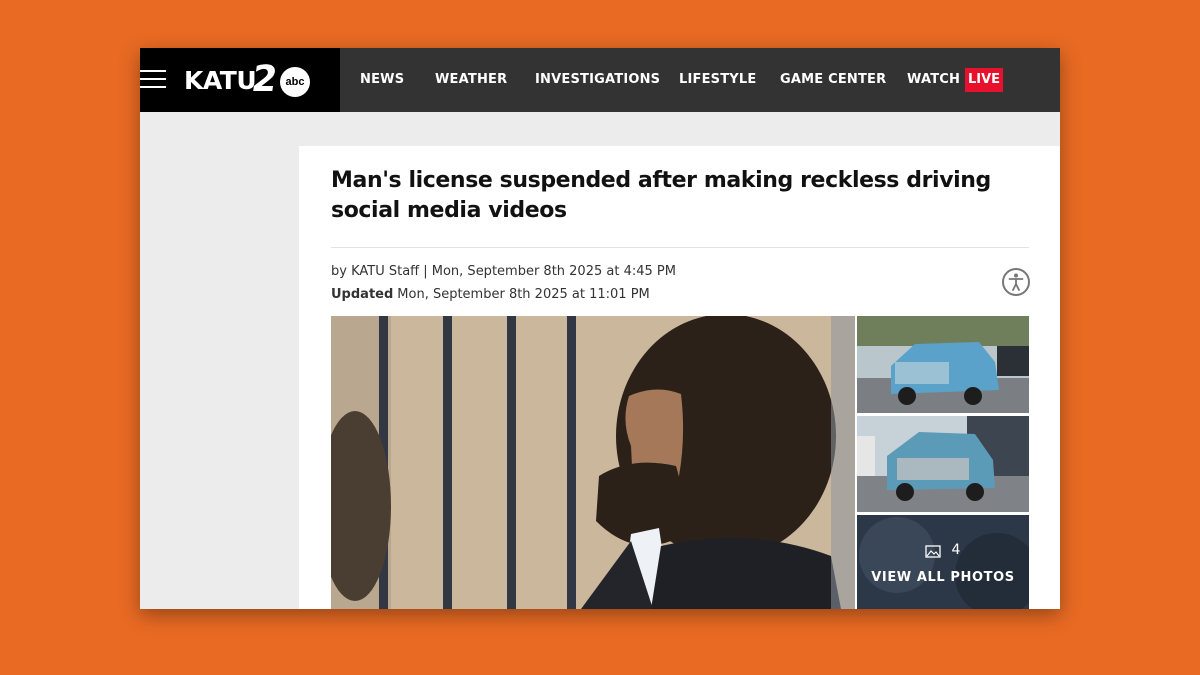 The height and width of the screenshot is (675, 1200). I want to click on photo-count: 4, so click(943, 550).